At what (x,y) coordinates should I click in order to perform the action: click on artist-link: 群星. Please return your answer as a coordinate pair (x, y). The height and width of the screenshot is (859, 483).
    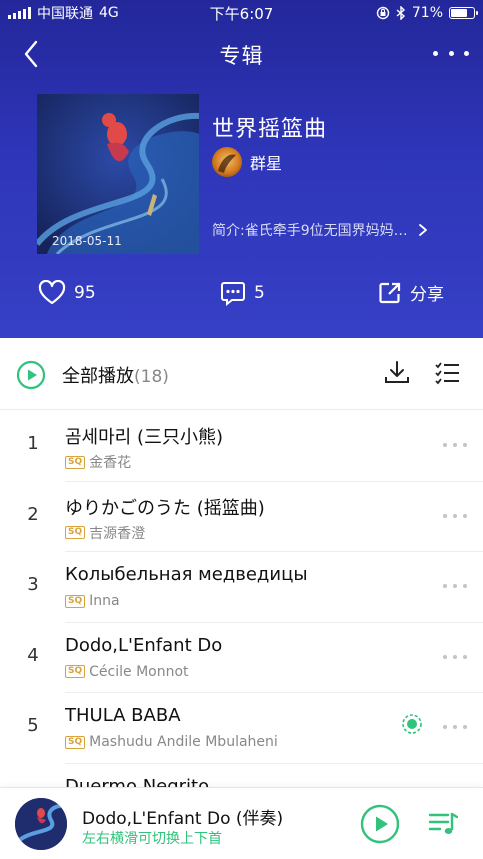
    Looking at the image, I should click on (247, 162).